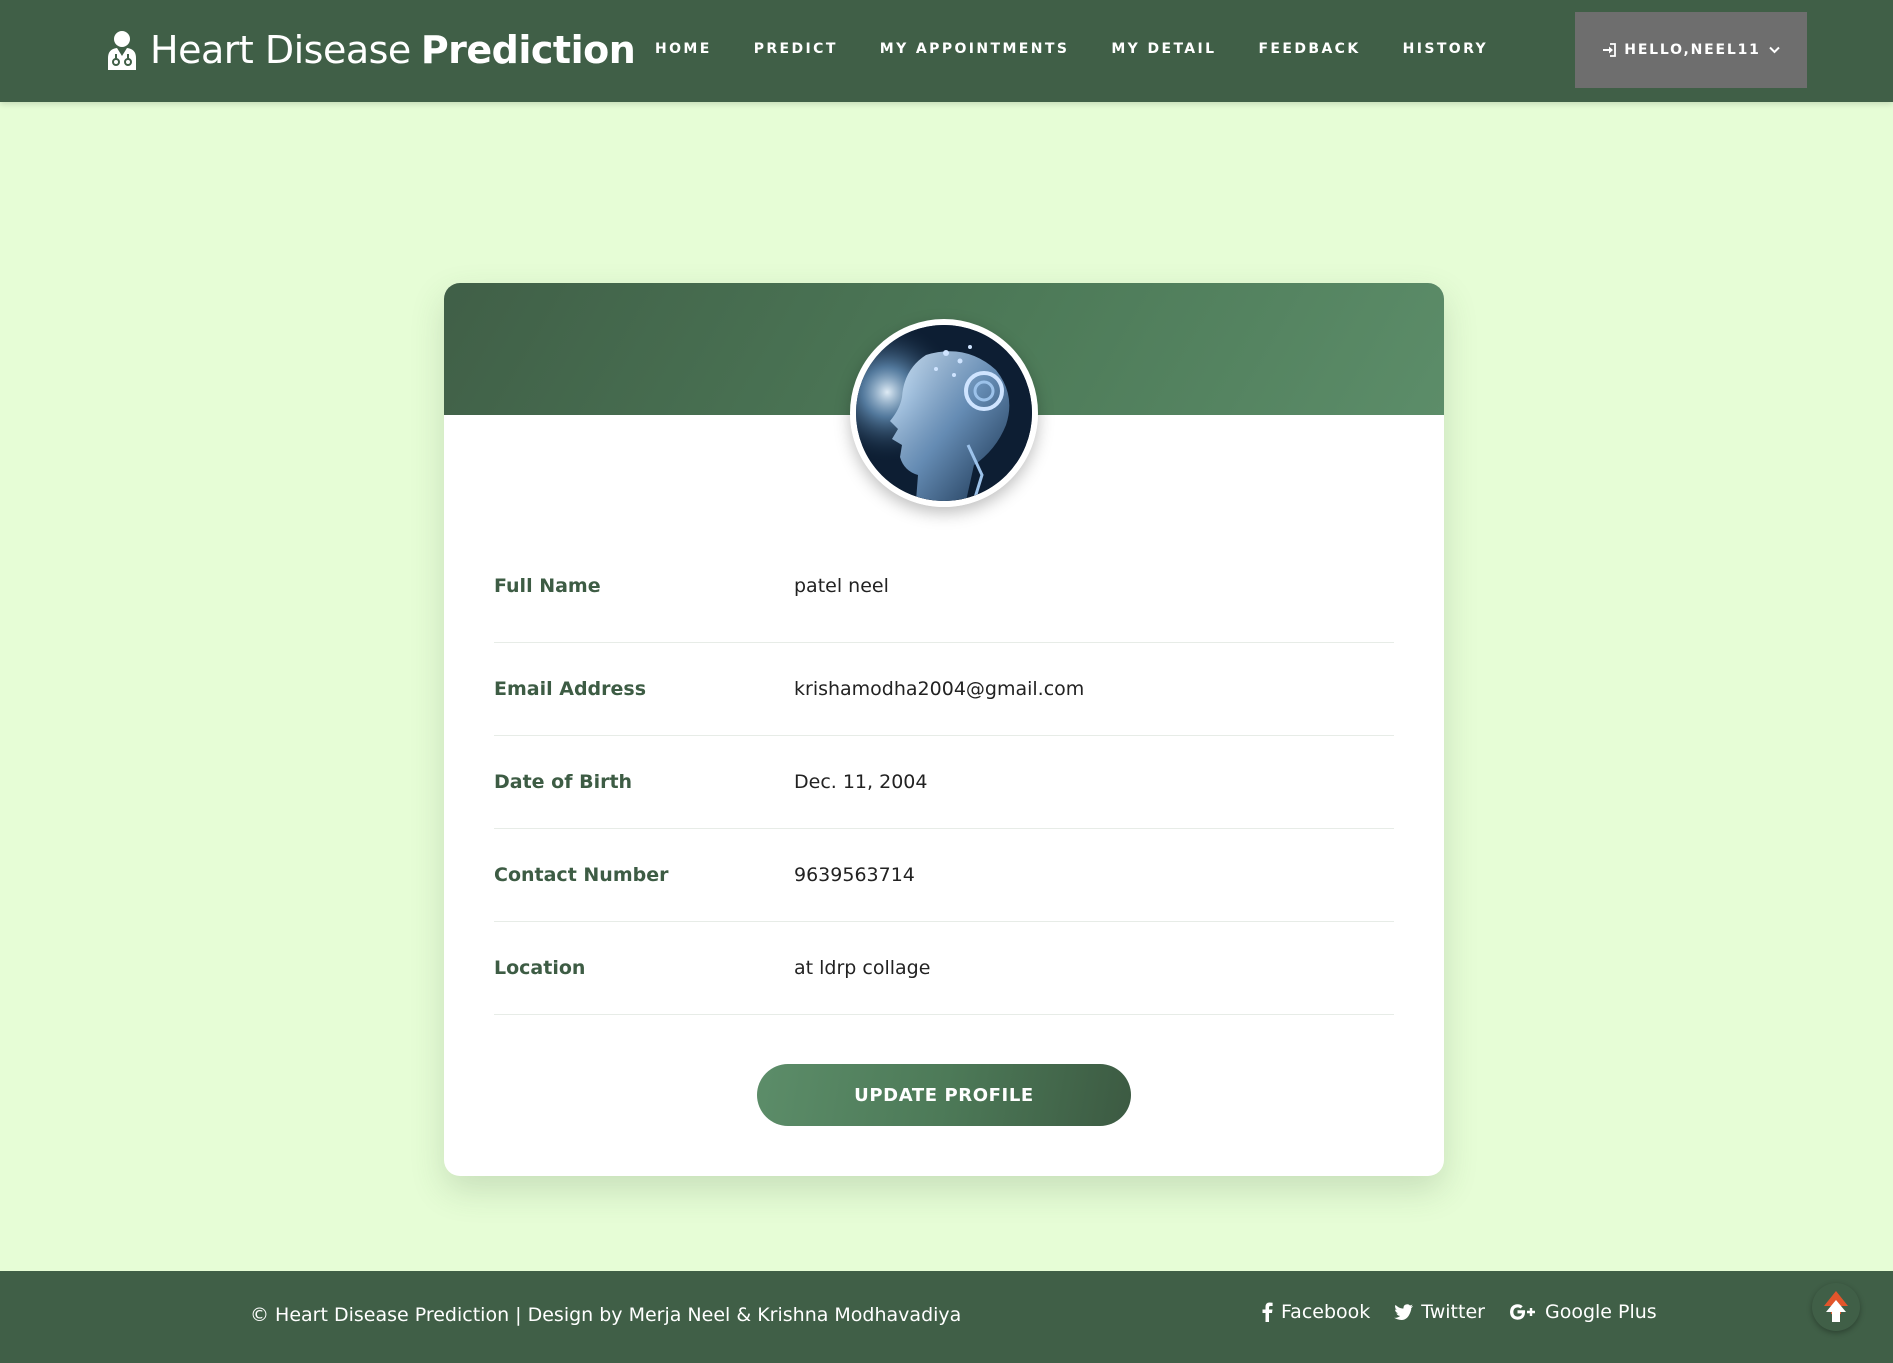  Describe the element at coordinates (944, 782) in the screenshot. I see `detail-row-dob: Date of Birth Dec. 11, 2004` at that location.